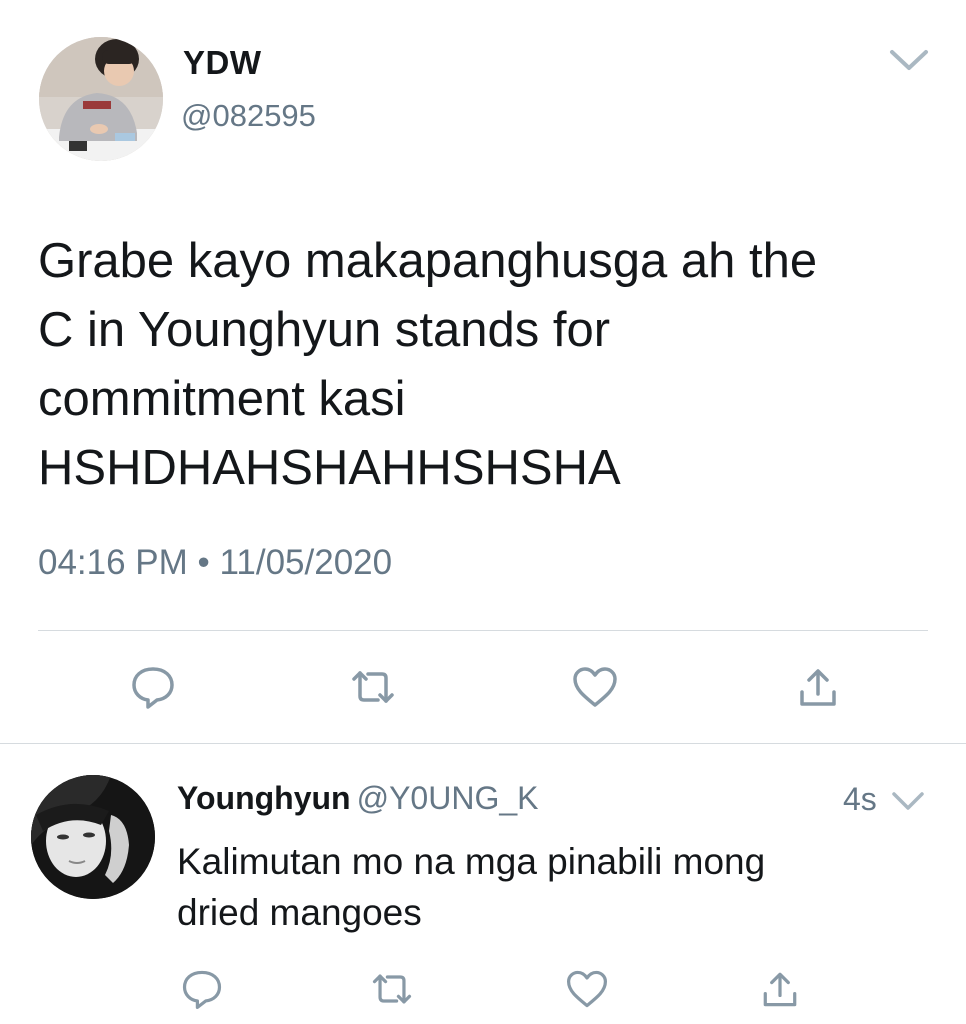 This screenshot has height=1024, width=966. What do you see at coordinates (299, 912) in the screenshot?
I see `reply-text-line: dried mangoes` at bounding box center [299, 912].